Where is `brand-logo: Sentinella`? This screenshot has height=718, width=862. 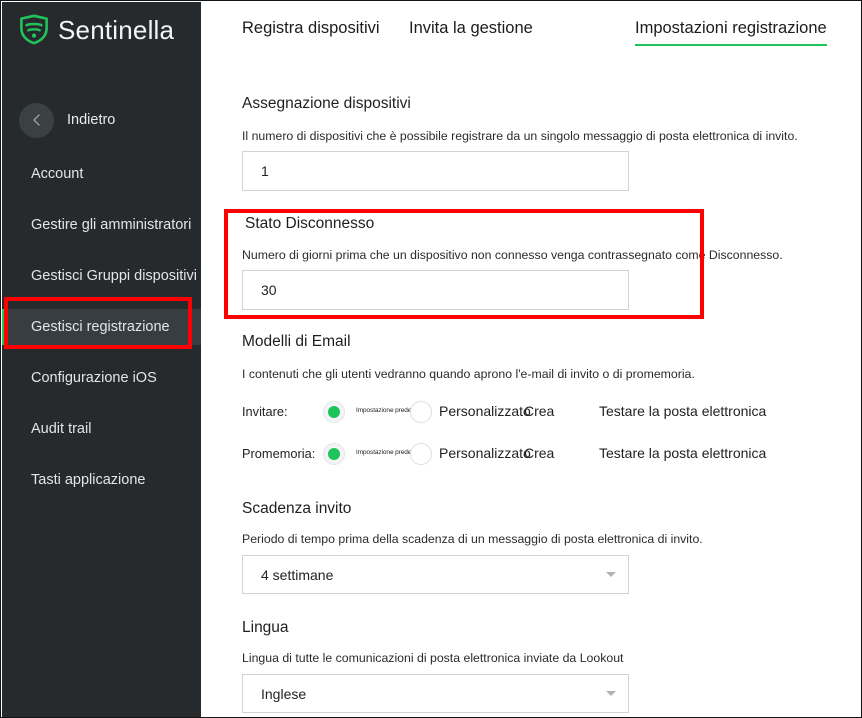
brand-logo: Sentinella is located at coordinates (96, 29).